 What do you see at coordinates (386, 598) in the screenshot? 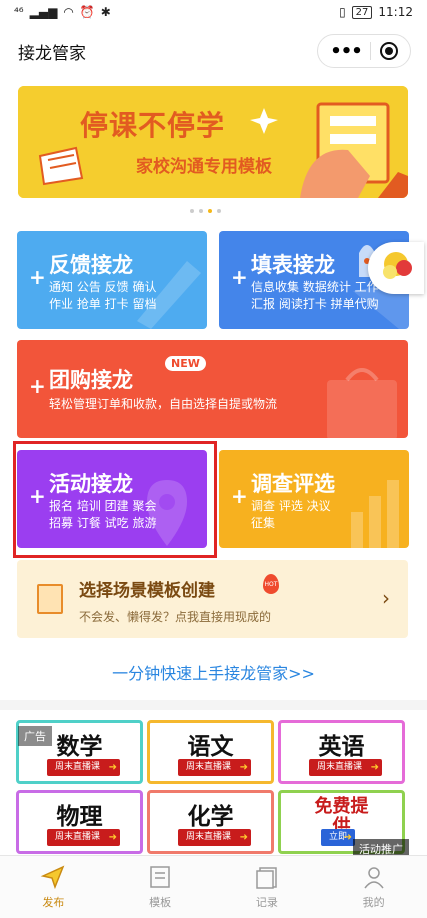
I see `chevron-right-icon: ›` at bounding box center [386, 598].